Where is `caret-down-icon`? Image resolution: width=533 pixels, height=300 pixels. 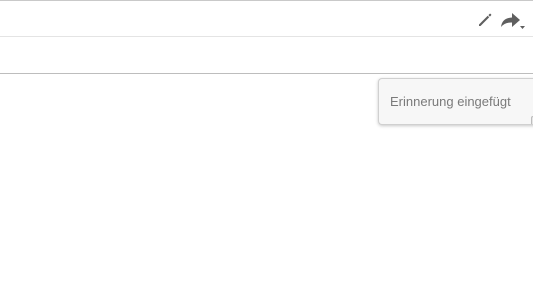 caret-down-icon is located at coordinates (522, 27).